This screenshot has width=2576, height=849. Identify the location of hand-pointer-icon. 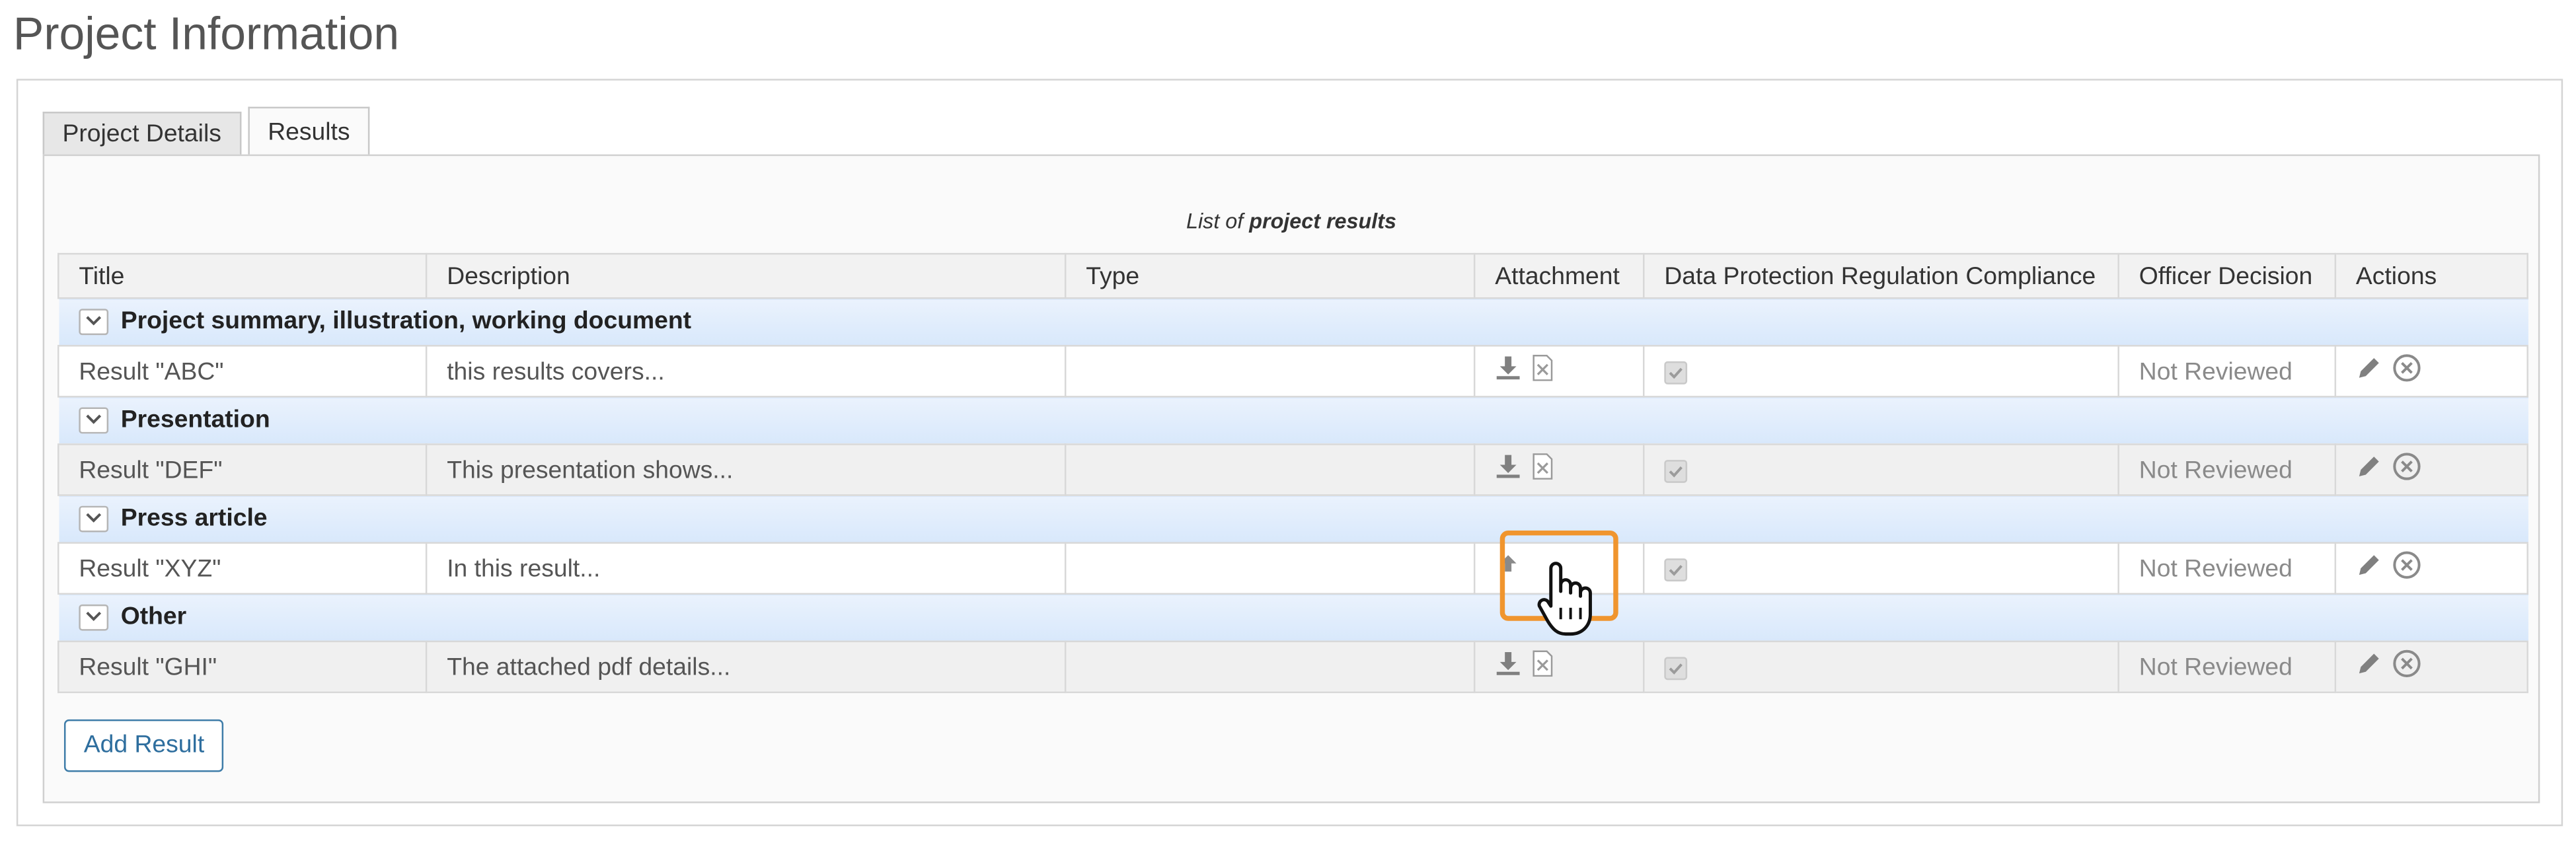
(1566, 604).